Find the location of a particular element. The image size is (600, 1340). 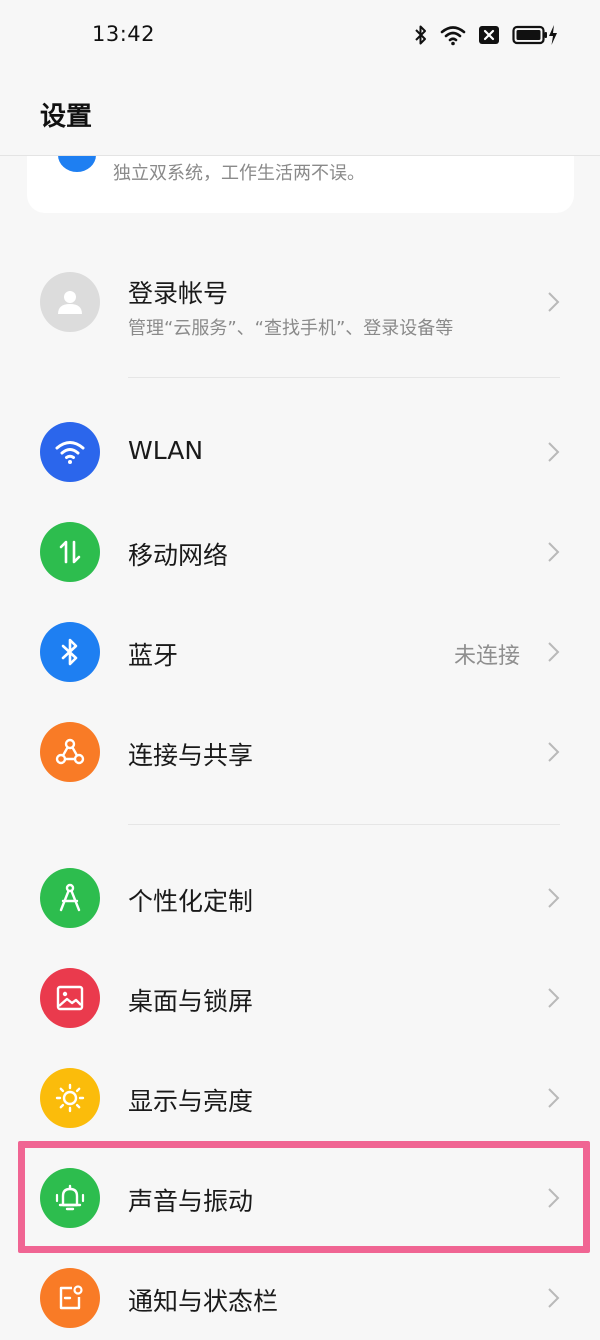

status-bar: 13:42 is located at coordinates (300, 35).